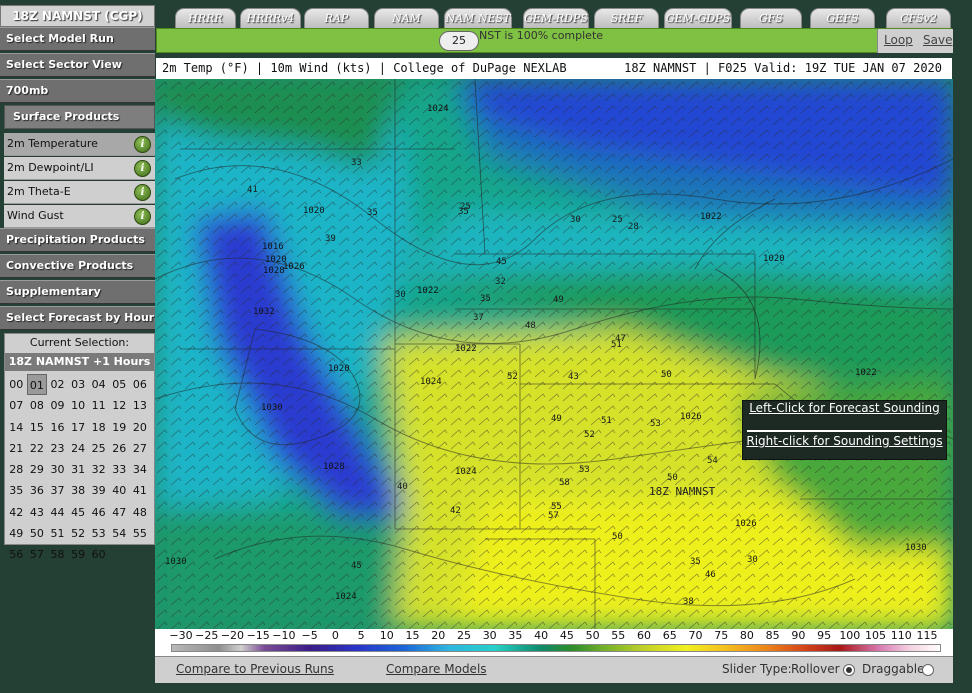  Describe the element at coordinates (77, 91) in the screenshot. I see `level-700mb-button: 700mb` at that location.